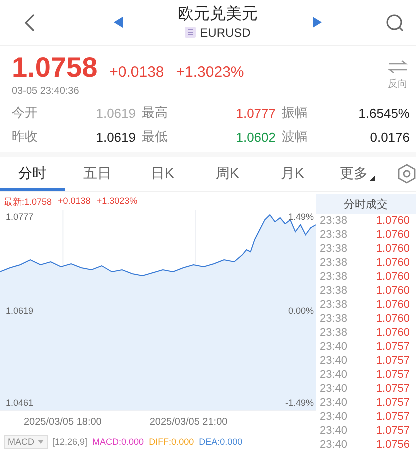 This screenshot has width=416, height=461. What do you see at coordinates (255, 137) in the screenshot?
I see `stat-value: 1.0602` at bounding box center [255, 137].